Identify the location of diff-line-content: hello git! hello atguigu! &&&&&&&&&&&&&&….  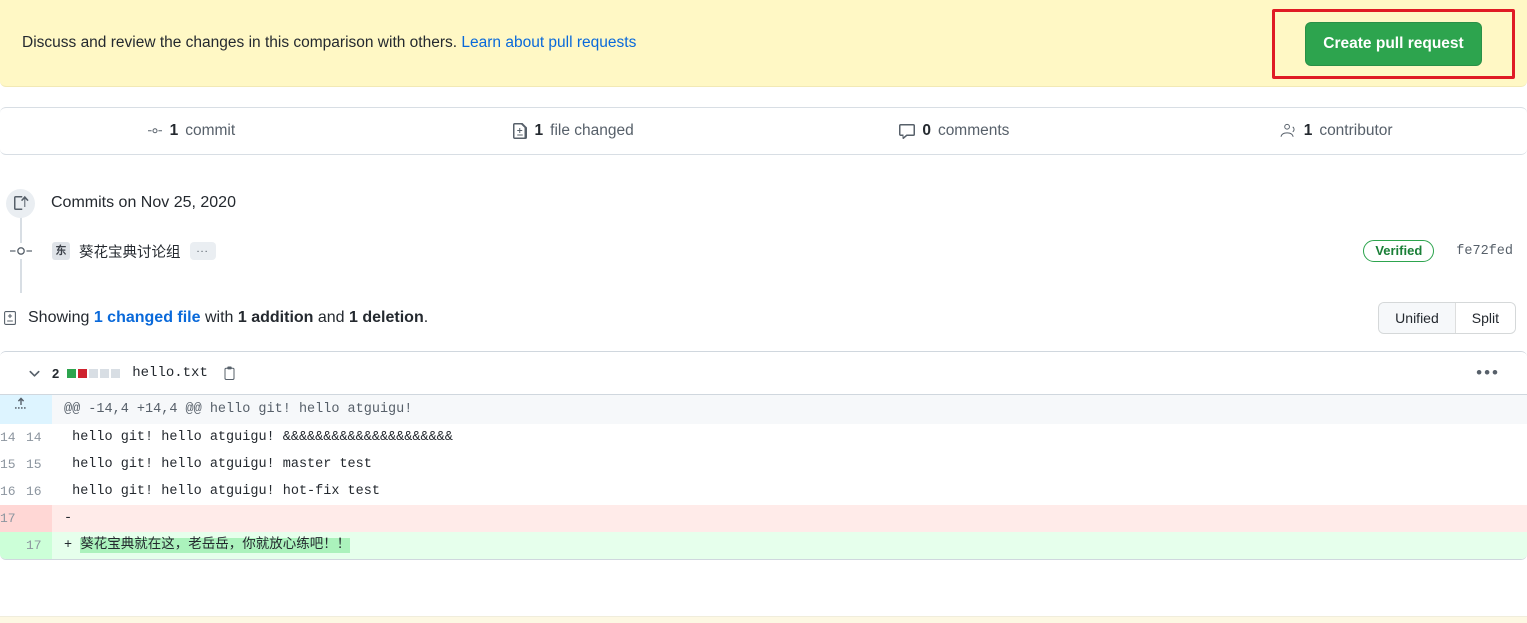
(789, 437).